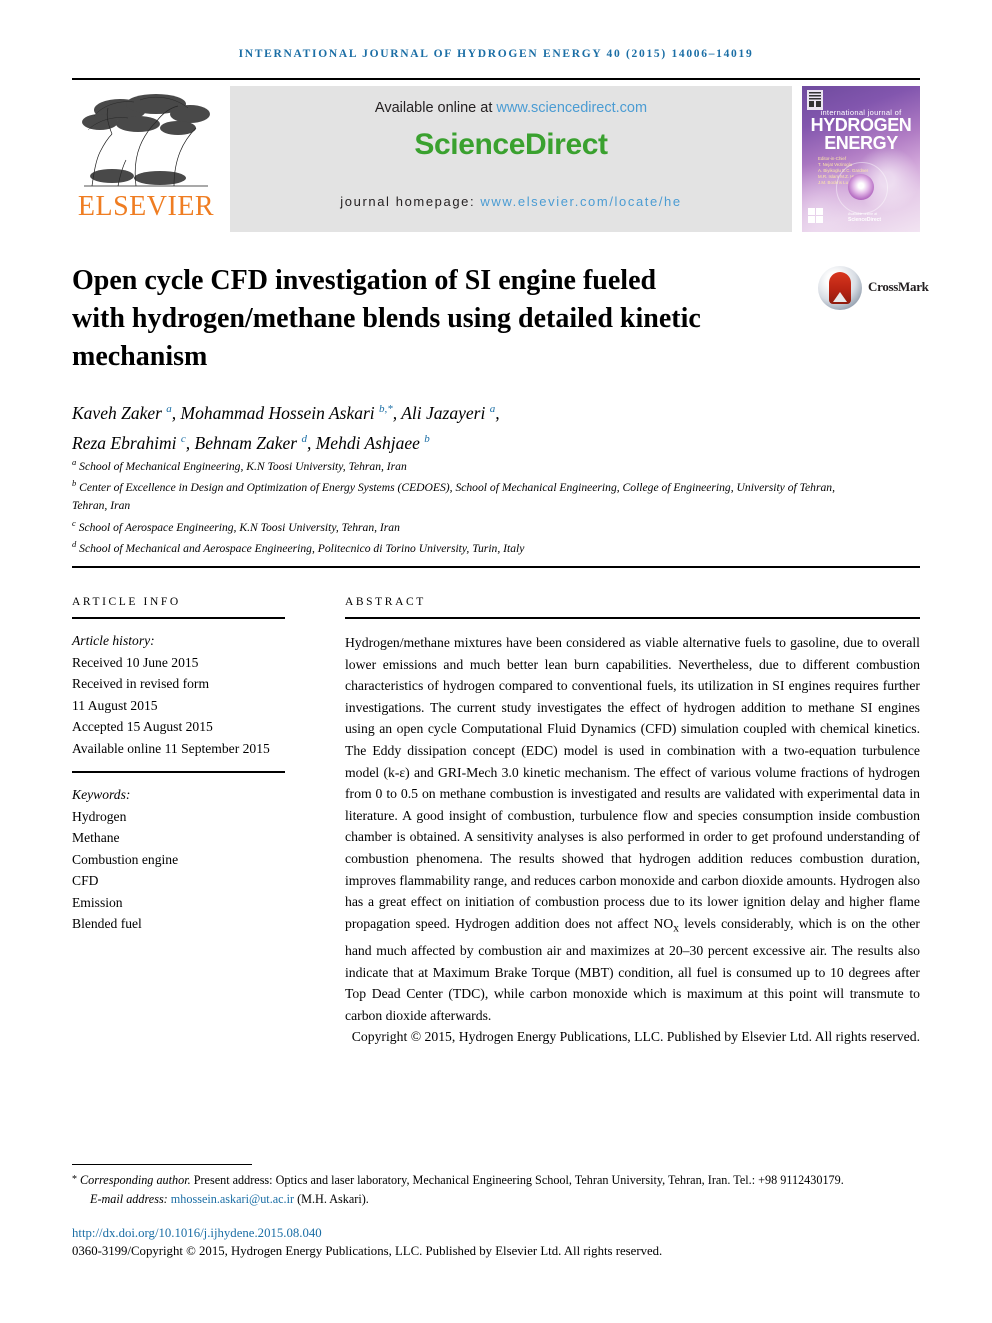 The height and width of the screenshot is (1323, 992). Describe the element at coordinates (74, 462) in the screenshot. I see `affiliation-mark: a` at that location.